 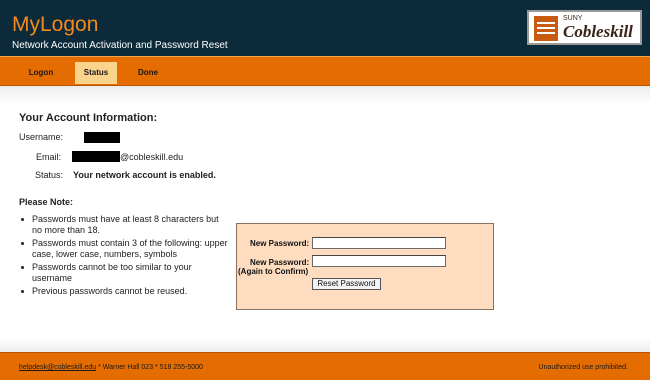 What do you see at coordinates (88, 118) in the screenshot?
I see `account-info-title: Your Account Information:` at bounding box center [88, 118].